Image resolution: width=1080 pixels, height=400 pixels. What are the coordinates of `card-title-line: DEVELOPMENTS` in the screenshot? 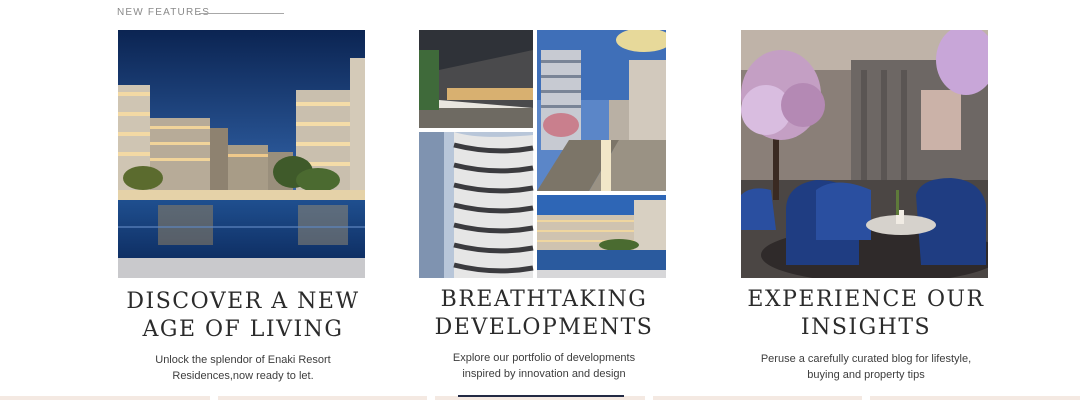 It's located at (544, 327).